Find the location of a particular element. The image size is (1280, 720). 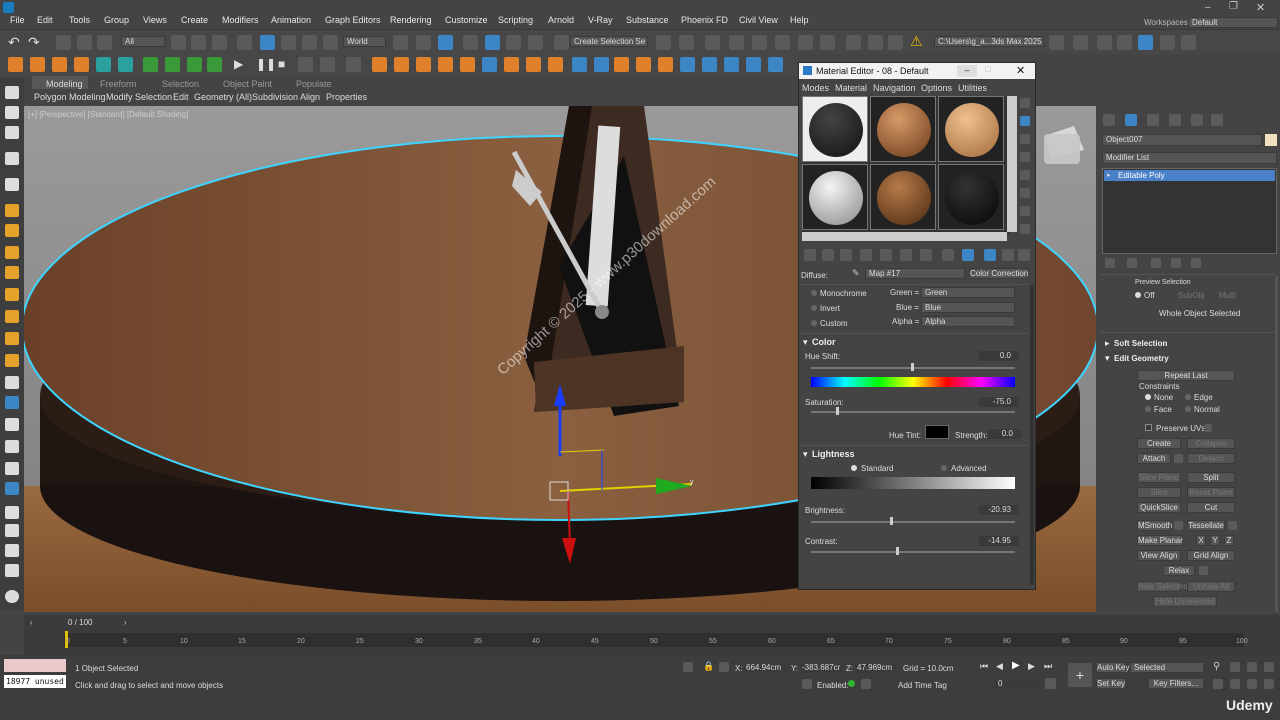

open-explorer-icon is located at coordinates (1080, 42).